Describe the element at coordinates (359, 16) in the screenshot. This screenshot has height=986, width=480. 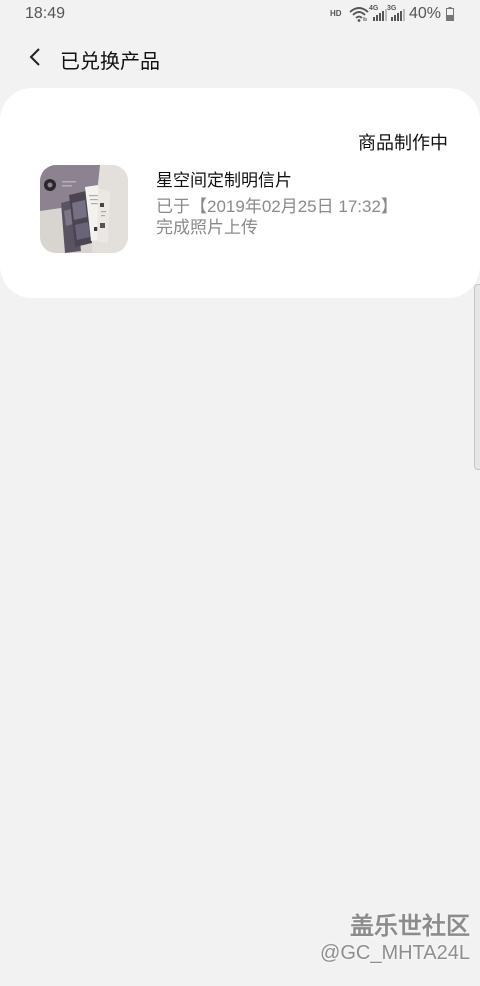
I see `wifi-icon` at that location.